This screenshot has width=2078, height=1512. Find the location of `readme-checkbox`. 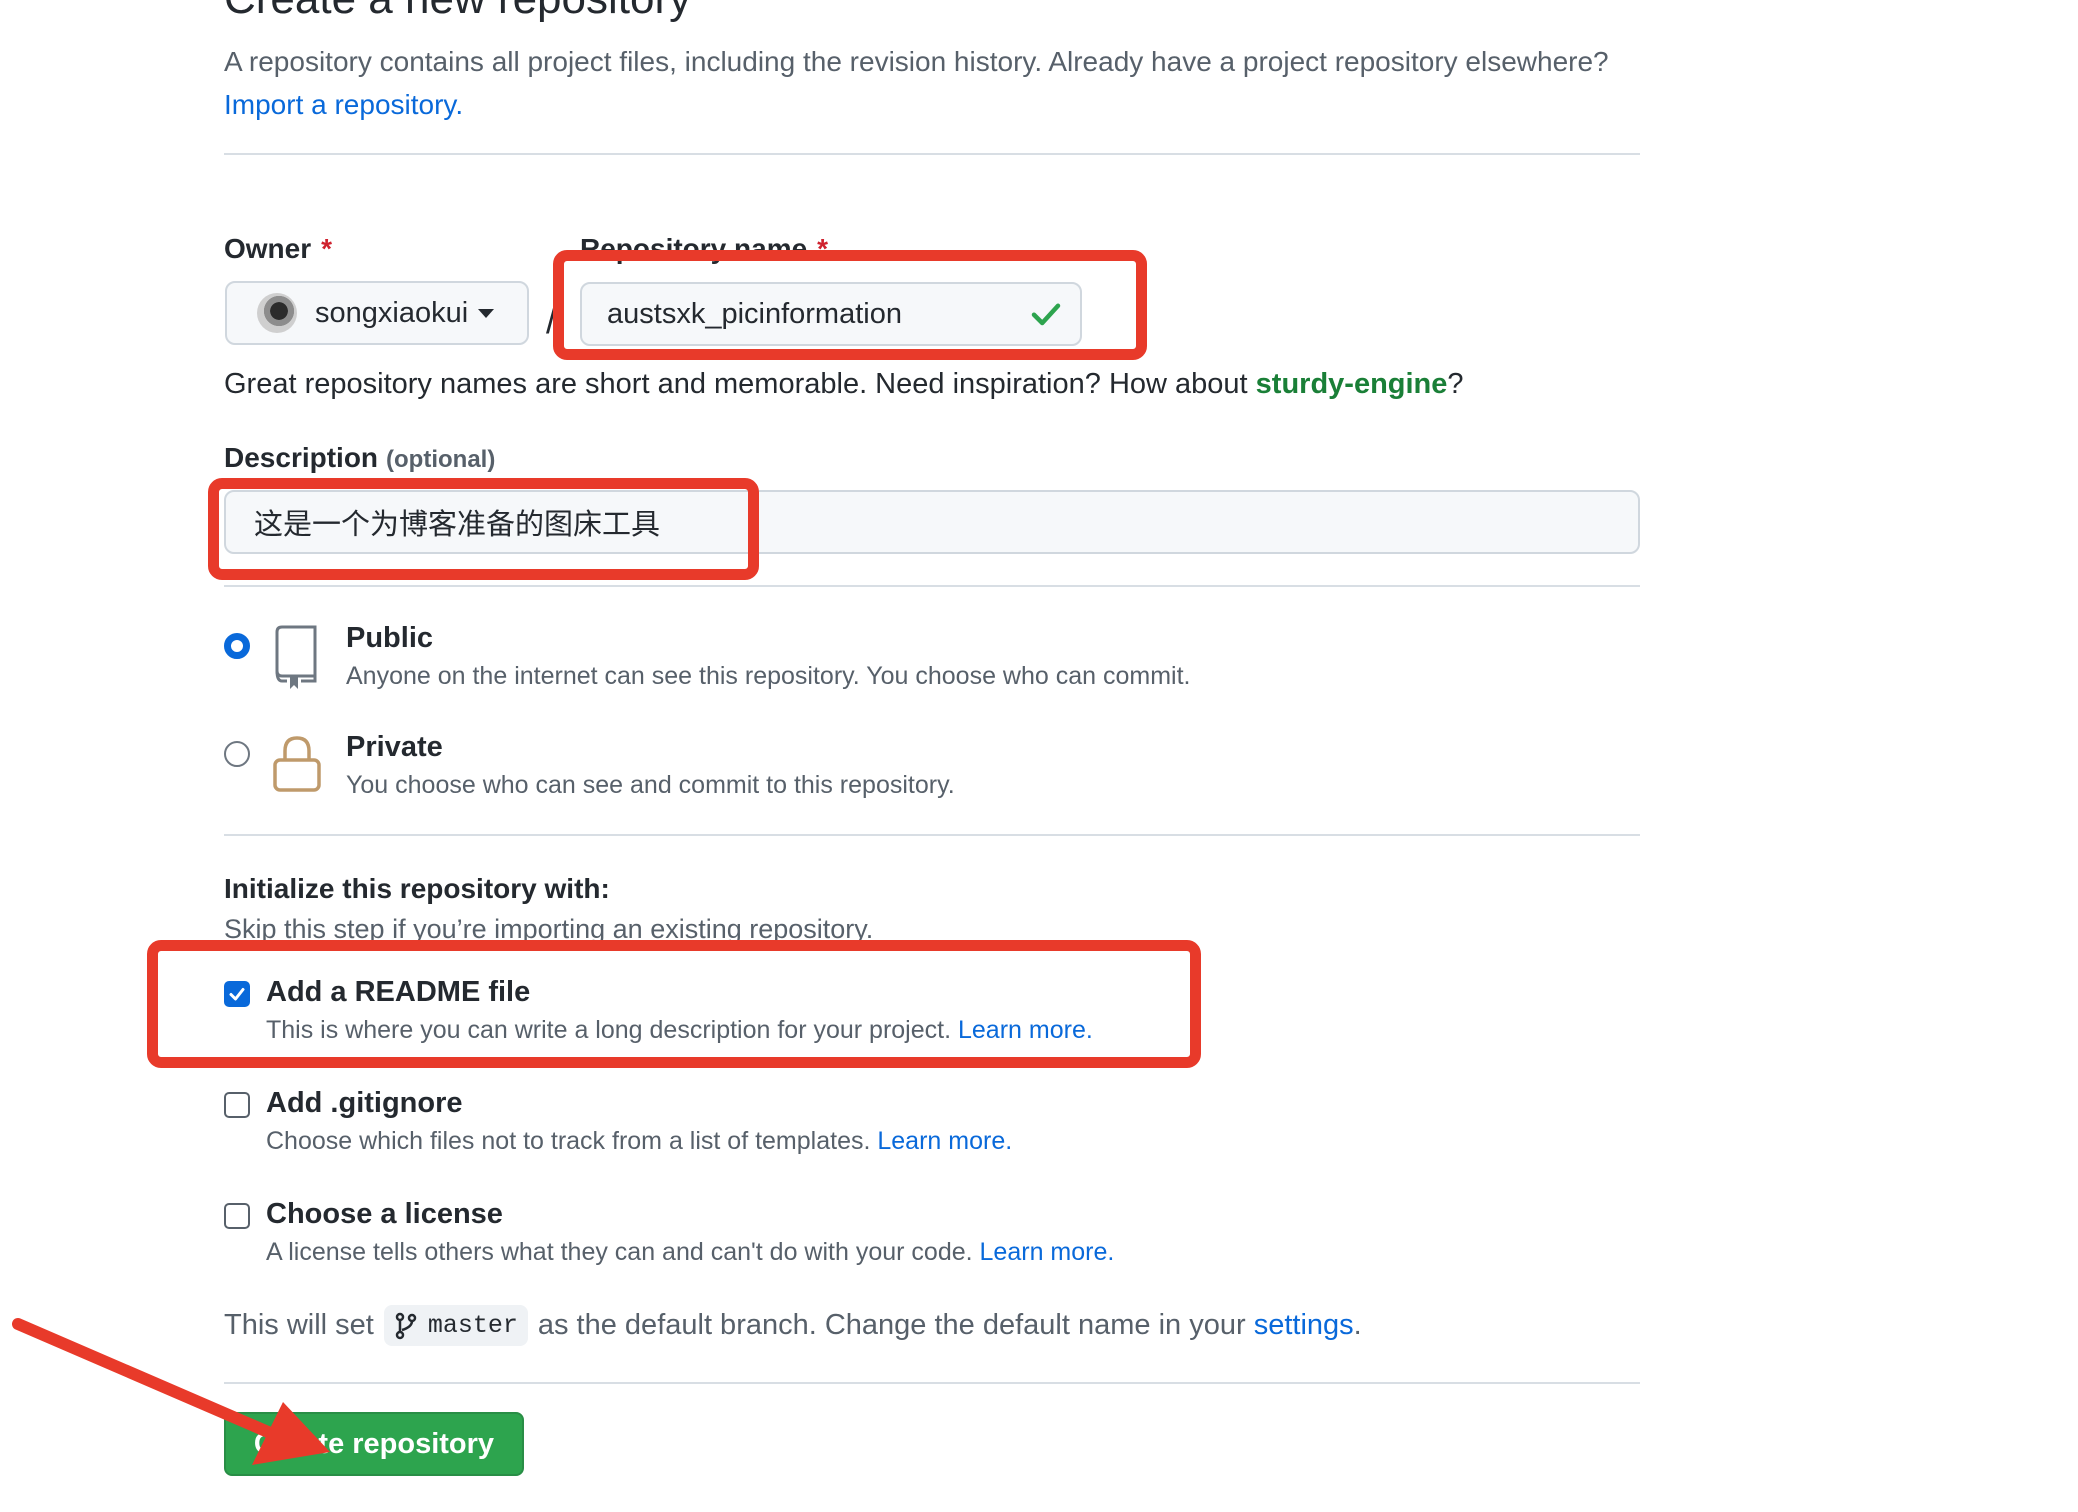

readme-checkbox is located at coordinates (237, 994).